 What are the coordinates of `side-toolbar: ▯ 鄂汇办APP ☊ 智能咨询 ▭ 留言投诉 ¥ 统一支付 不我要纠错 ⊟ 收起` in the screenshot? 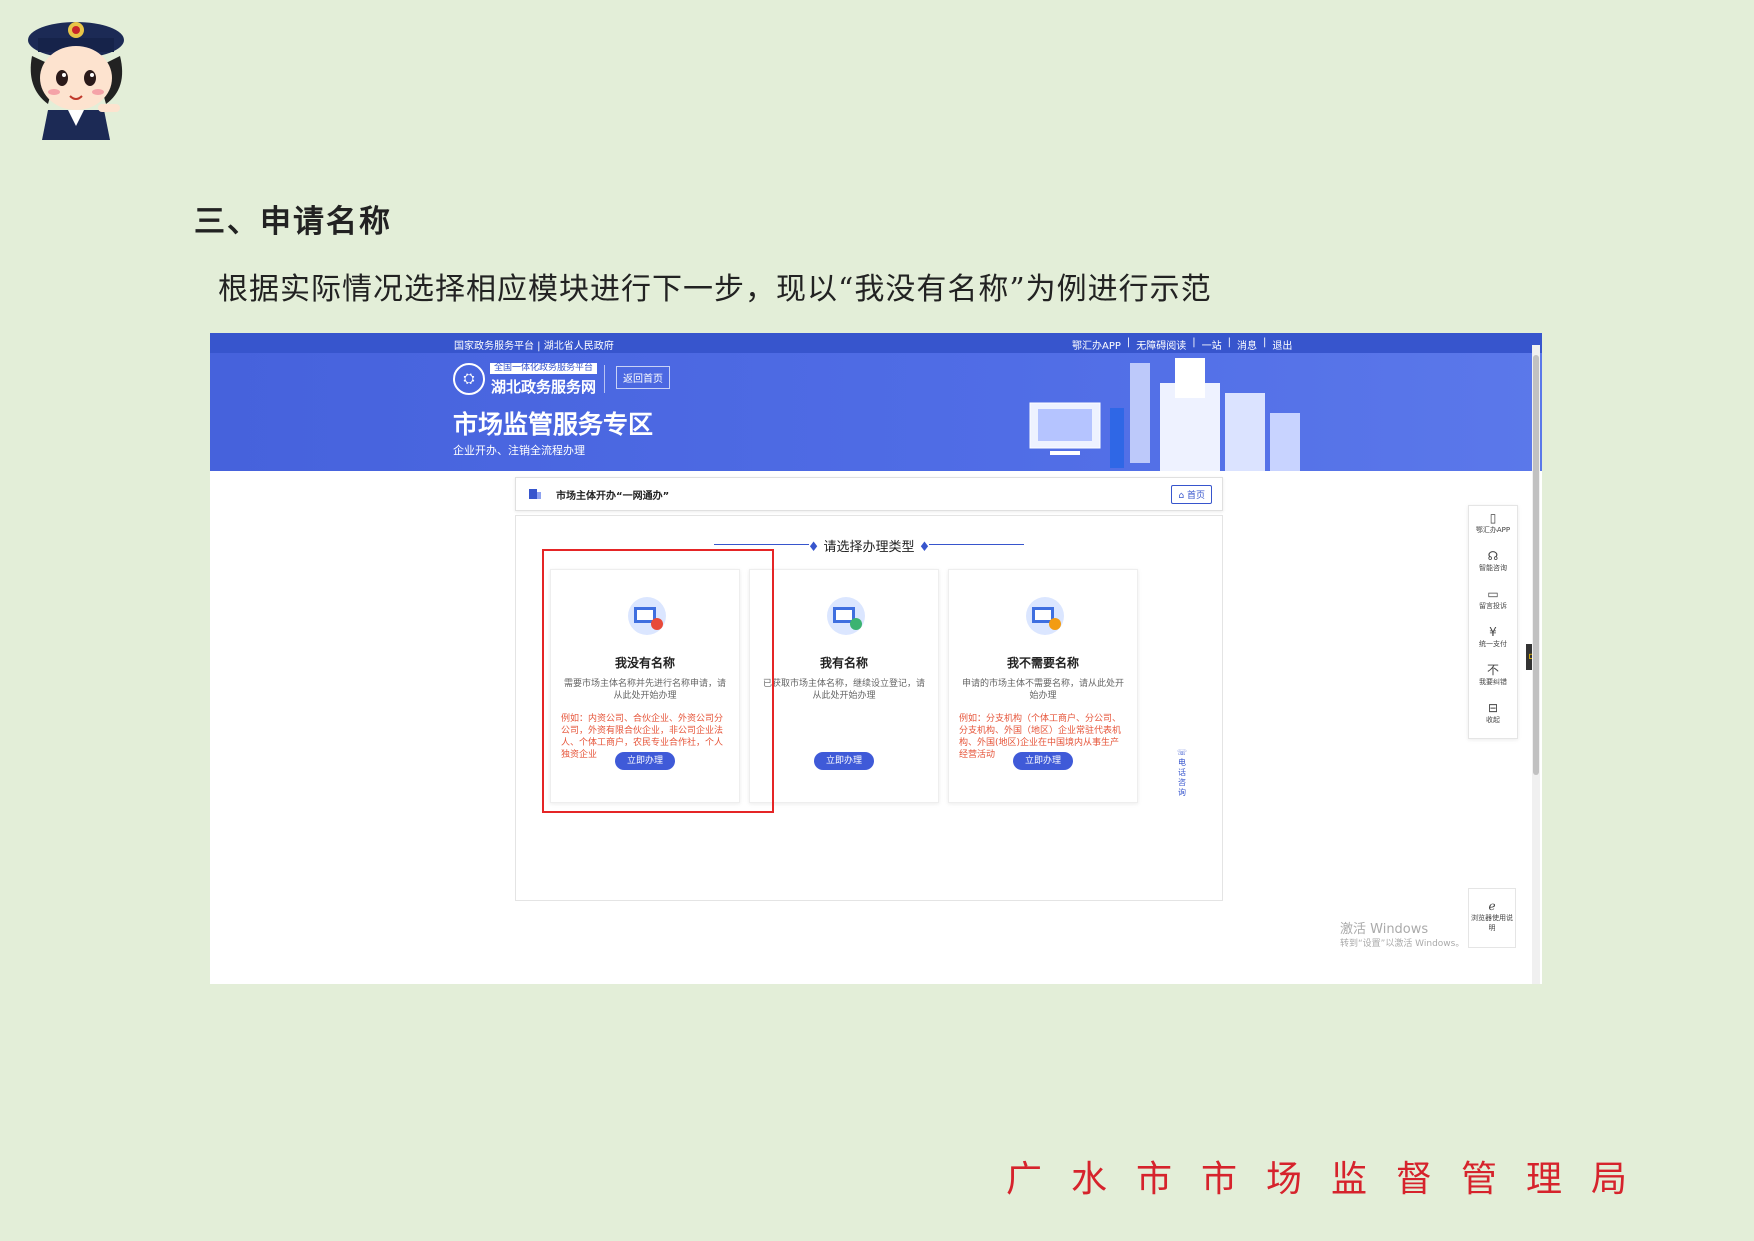 It's located at (1493, 622).